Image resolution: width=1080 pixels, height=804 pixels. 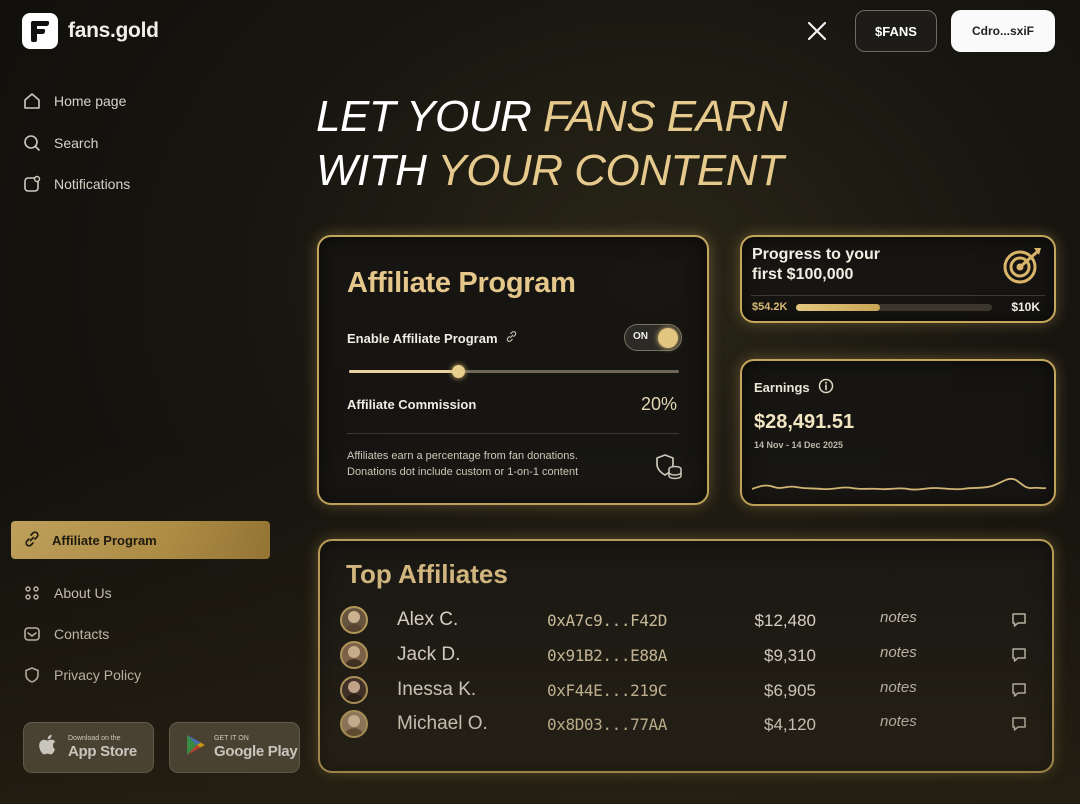 I want to click on google-play-icon, so click(x=195, y=747).